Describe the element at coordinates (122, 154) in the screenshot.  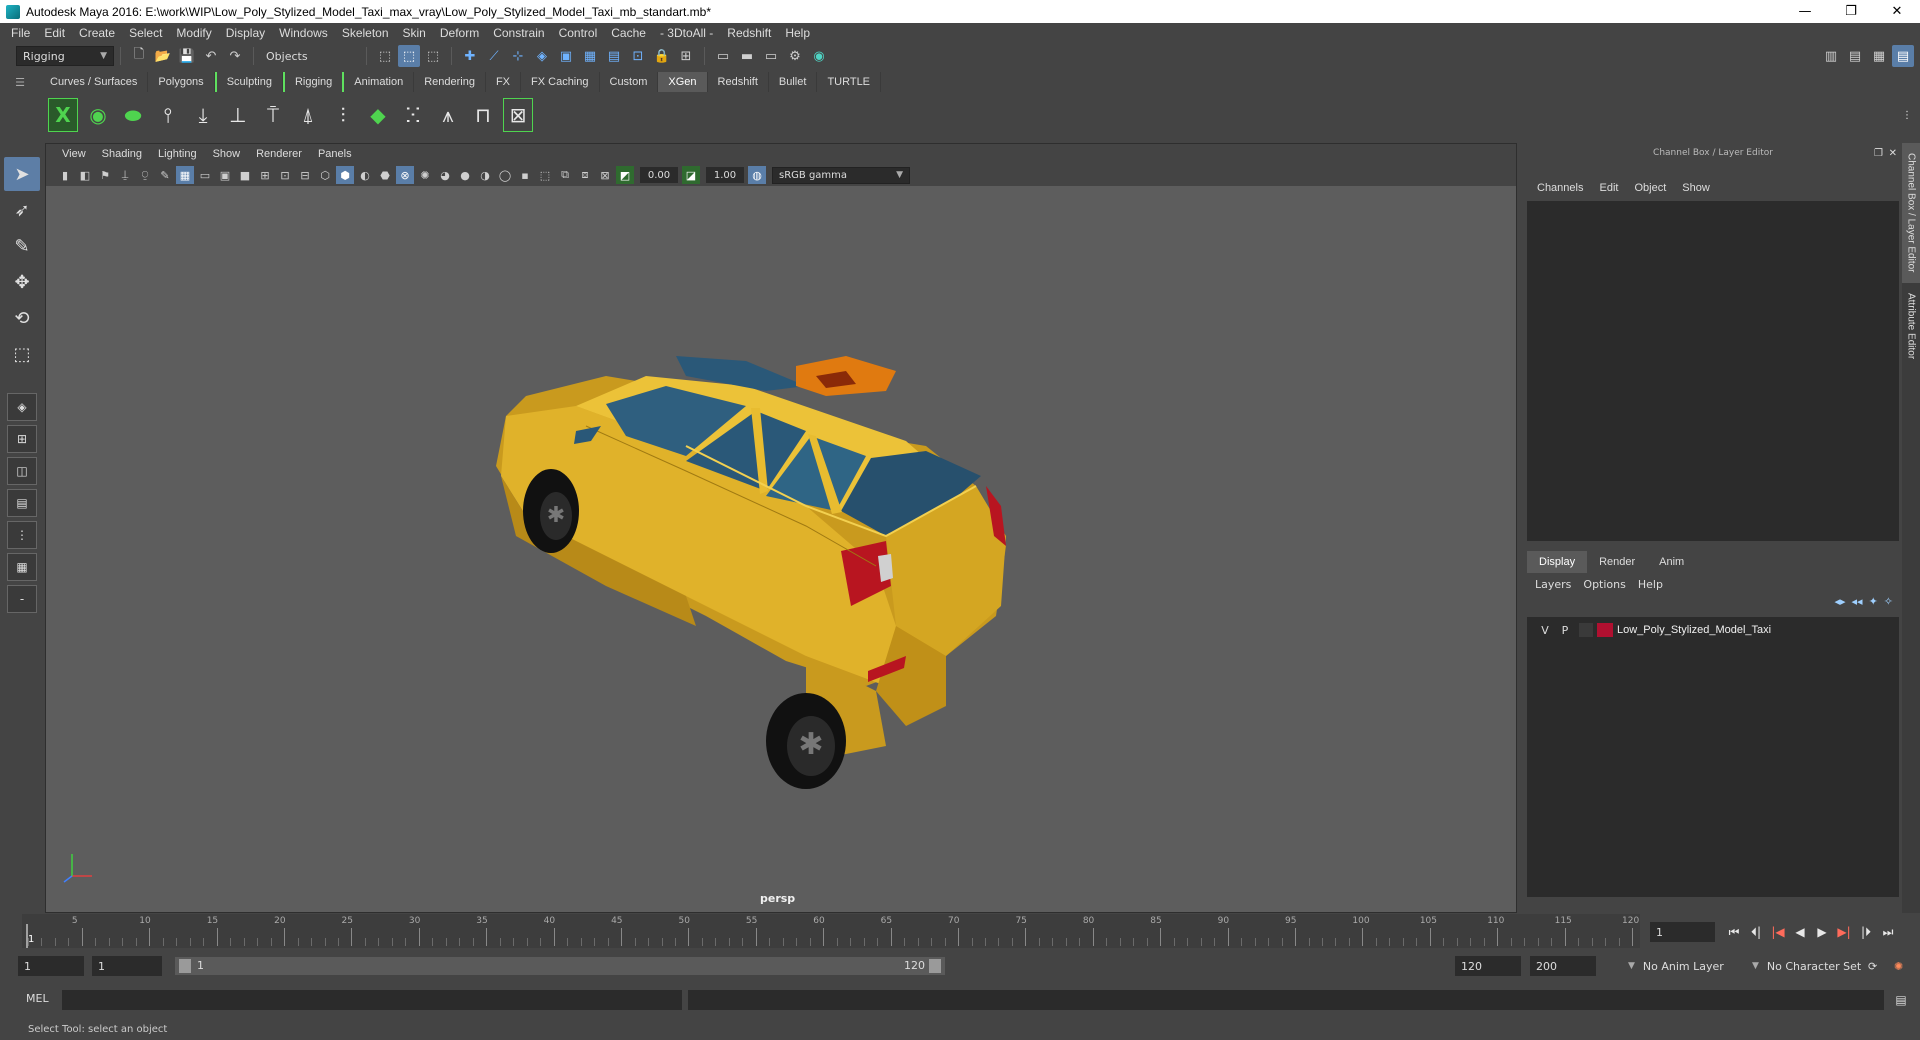
I see `viewport-menu-shading: Shading` at that location.